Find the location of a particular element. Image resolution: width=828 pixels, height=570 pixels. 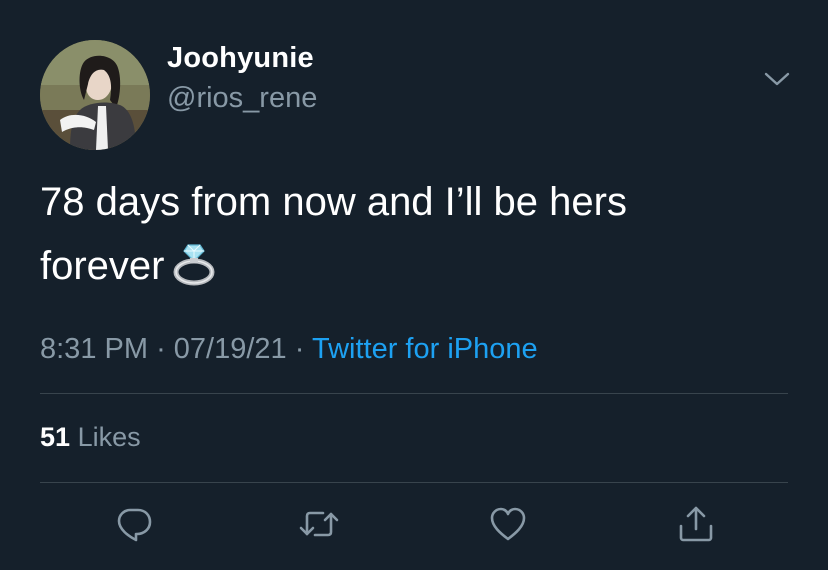

display-name: Joohyunie is located at coordinates (240, 58).